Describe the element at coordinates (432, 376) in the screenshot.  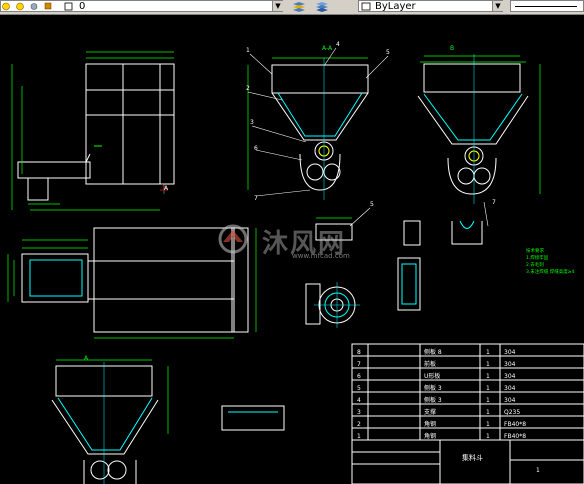
I see `bom-name: U形板` at that location.